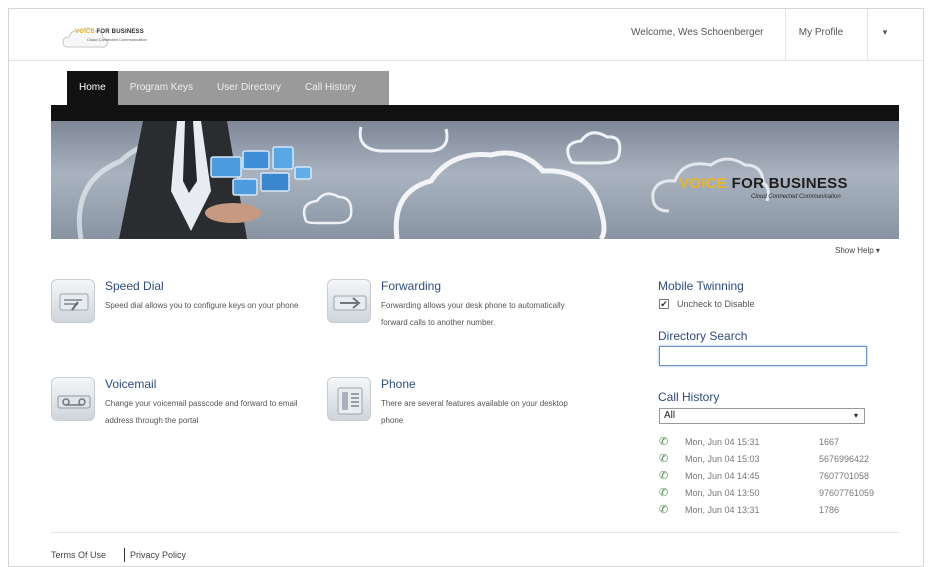 The height and width of the screenshot is (567, 931). Describe the element at coordinates (475, 532) in the screenshot. I see `footer-divider` at that location.